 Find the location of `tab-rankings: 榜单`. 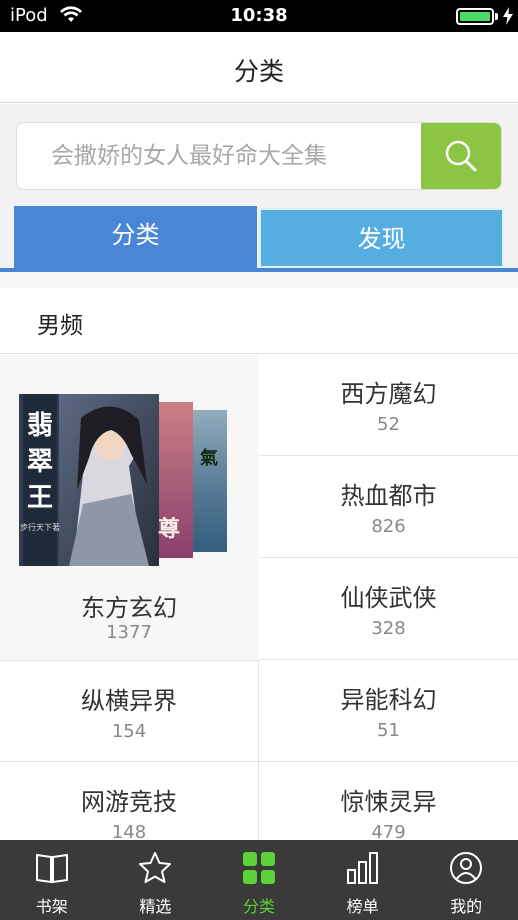

tab-rankings: 榜单 is located at coordinates (363, 880).